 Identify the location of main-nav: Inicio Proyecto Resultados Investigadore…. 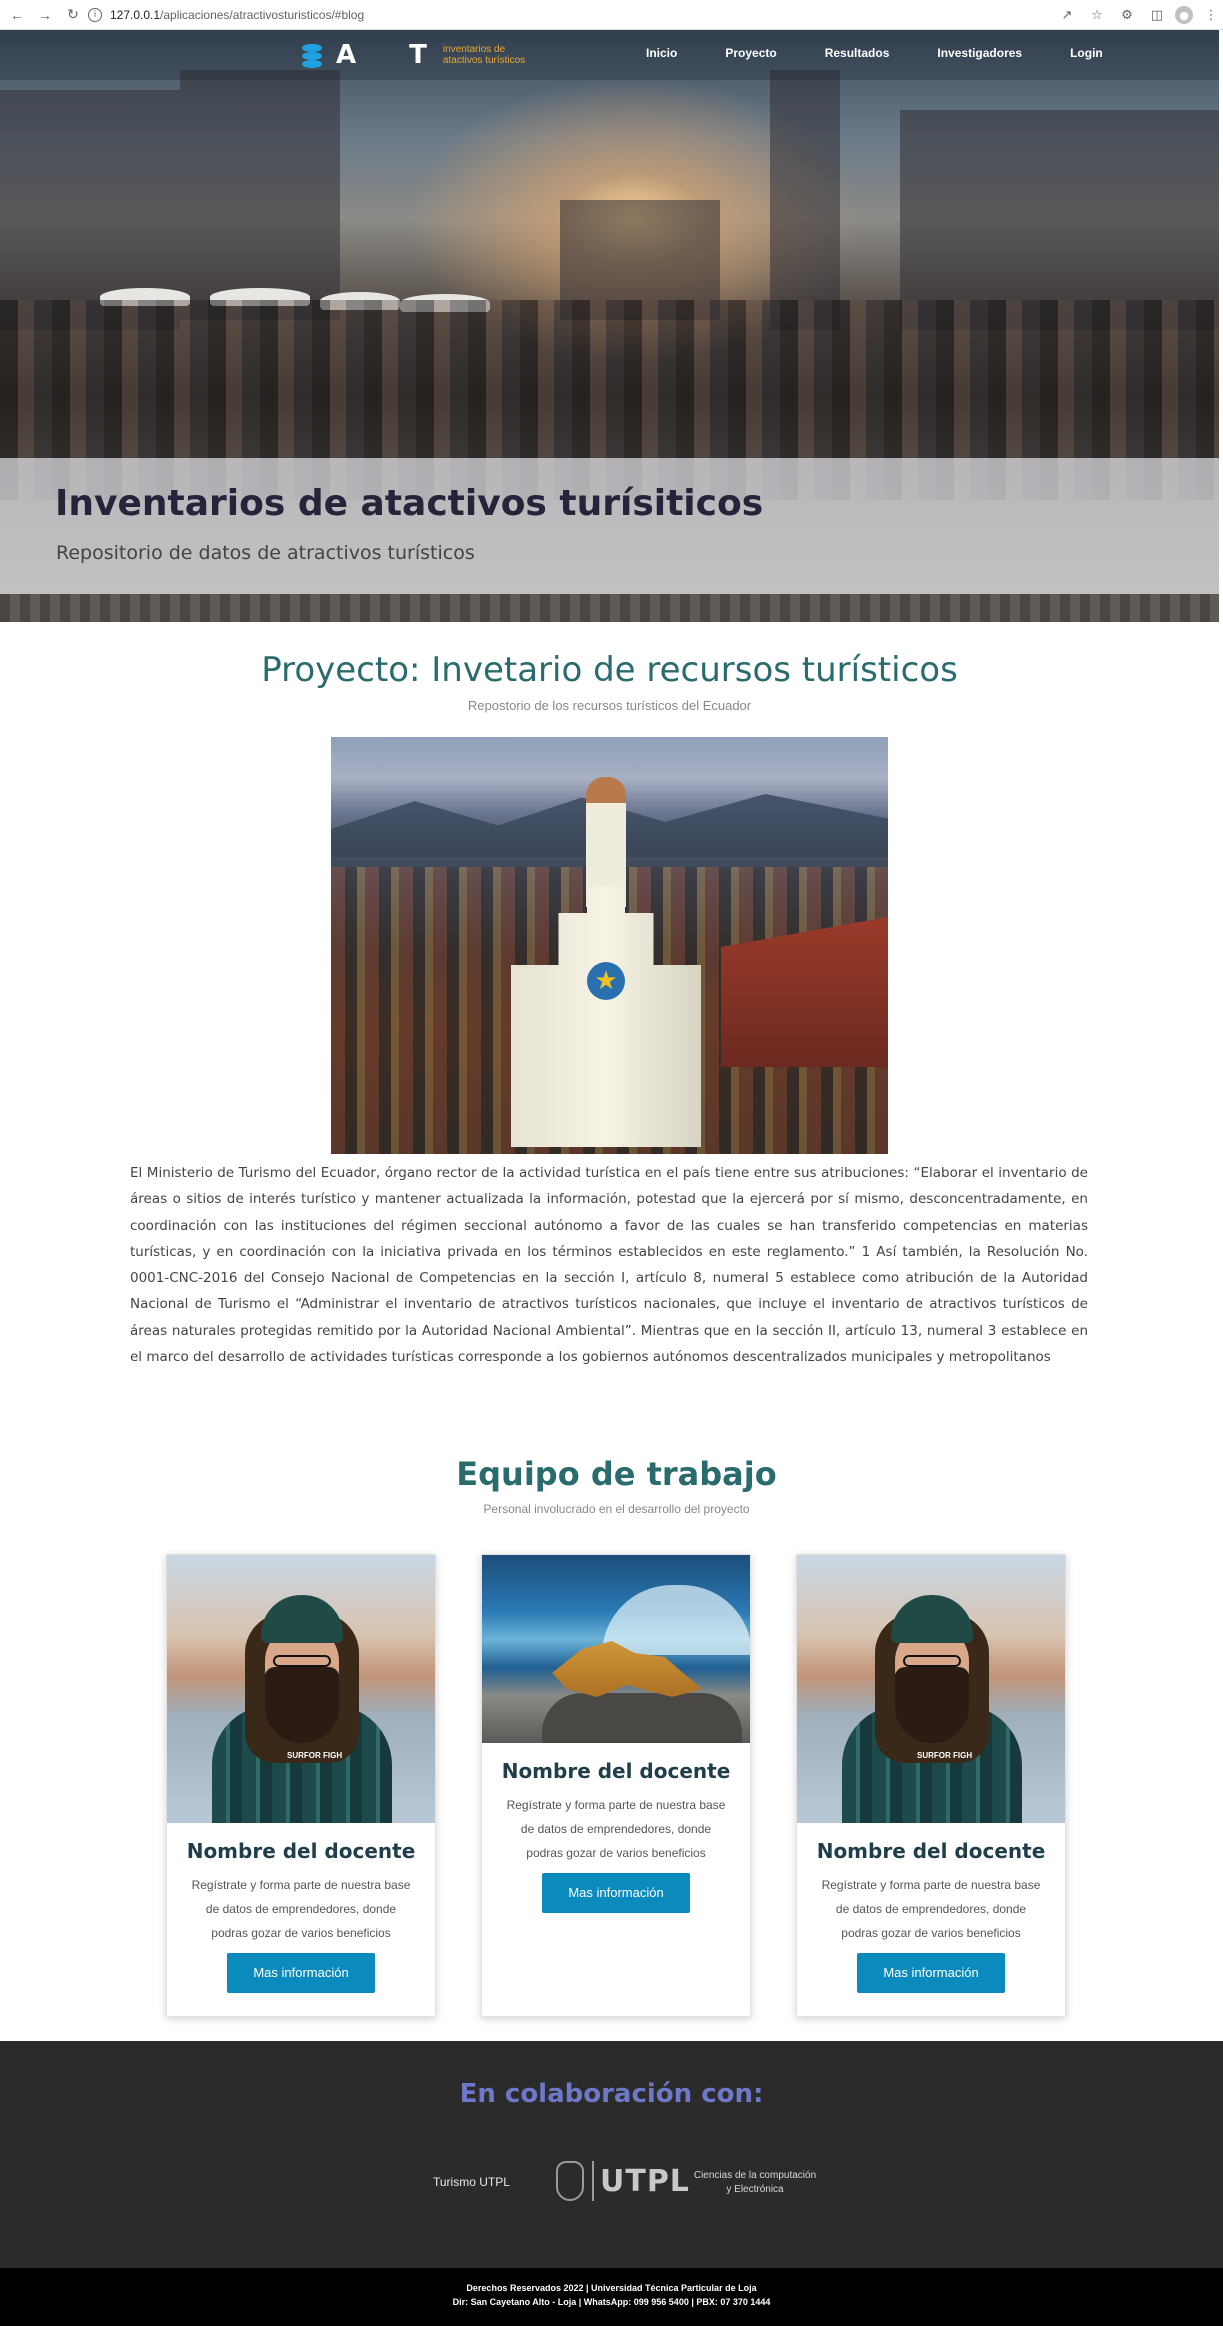
(898, 53).